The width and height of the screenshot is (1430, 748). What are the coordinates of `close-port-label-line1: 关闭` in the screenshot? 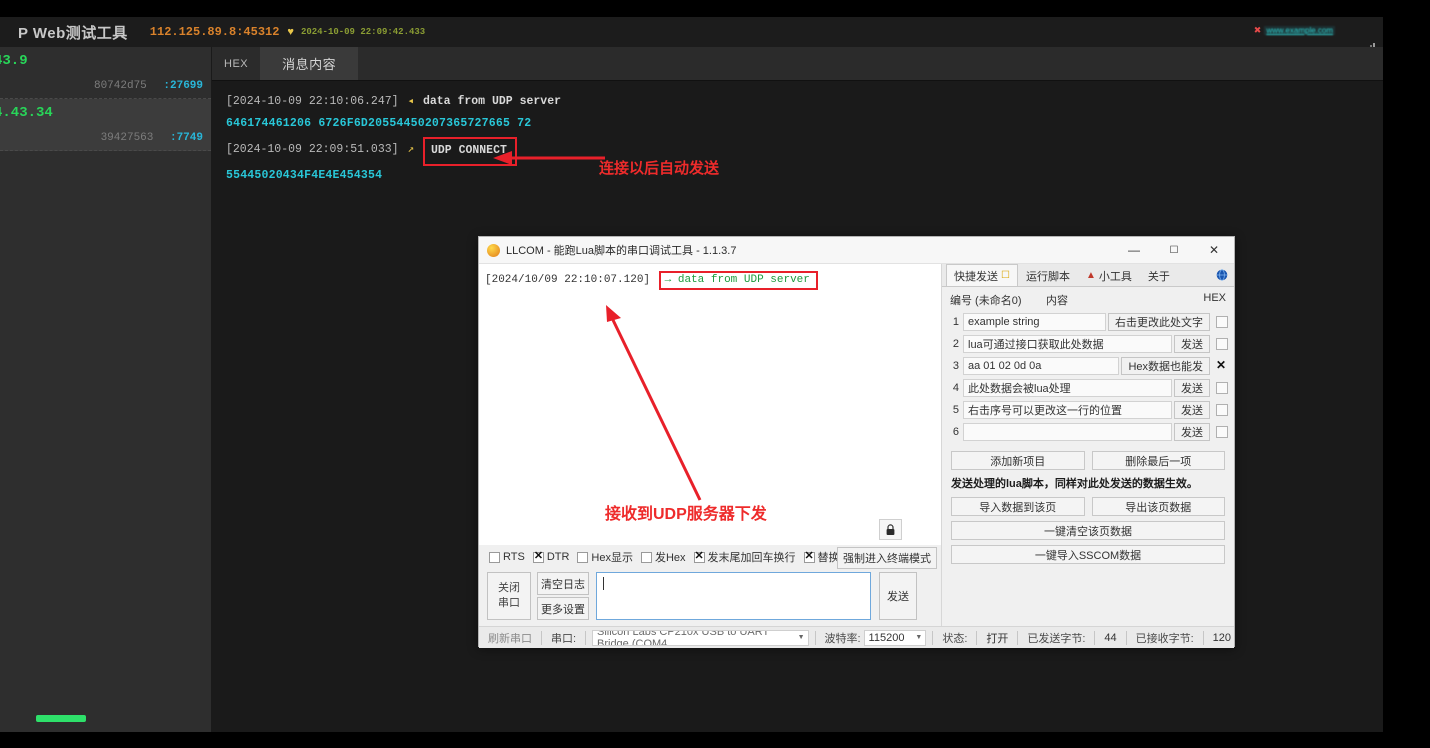 It's located at (509, 588).